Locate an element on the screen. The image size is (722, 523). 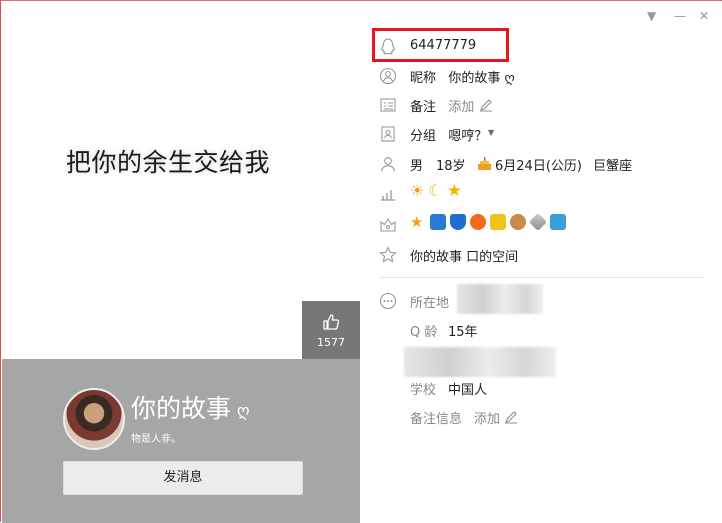
space-row: 你的故事 口的空间 is located at coordinates (541, 255).